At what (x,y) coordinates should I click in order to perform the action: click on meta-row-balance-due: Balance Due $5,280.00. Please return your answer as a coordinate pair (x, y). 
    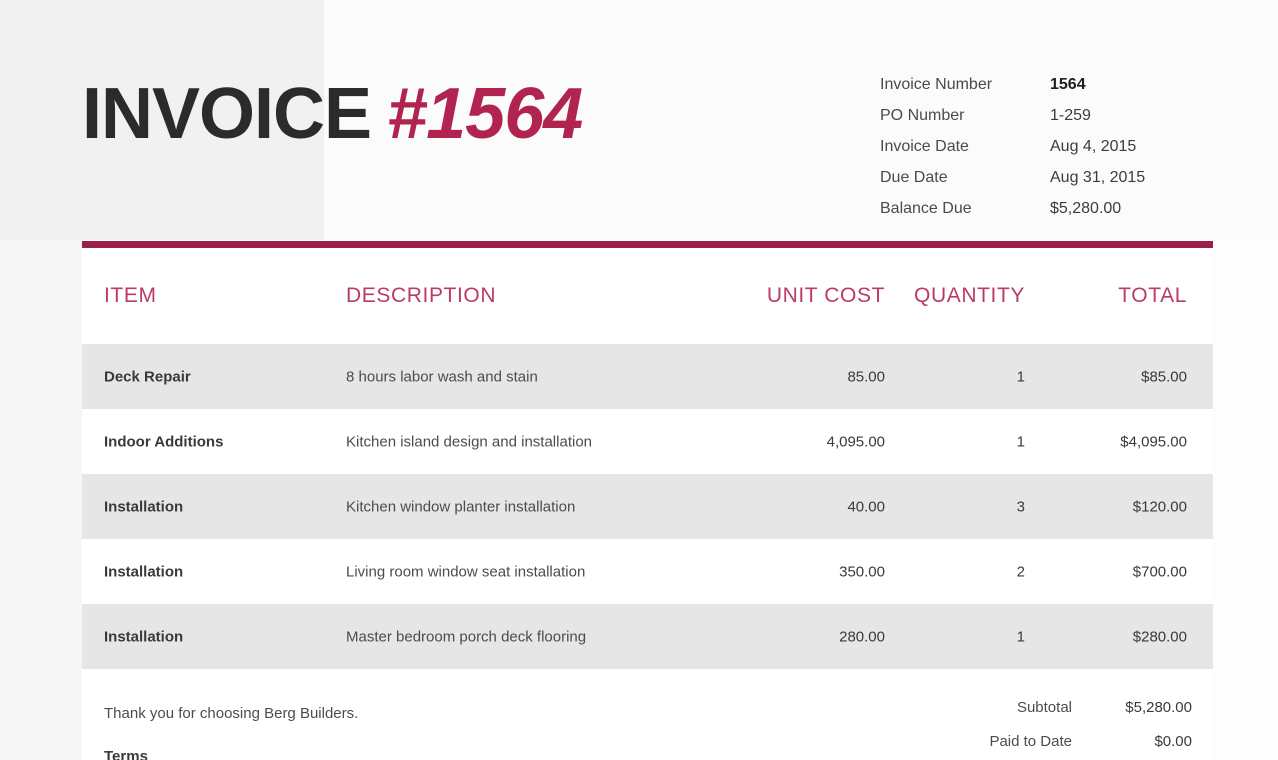
    Looking at the image, I should click on (1045, 215).